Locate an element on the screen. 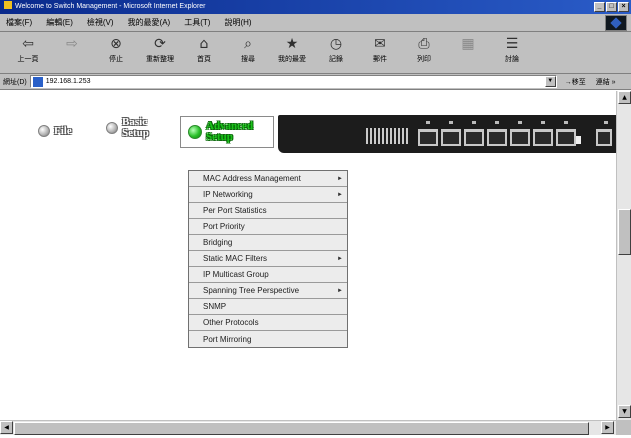 This screenshot has width=631, height=438. menu-item-snmp: SNMP is located at coordinates (268, 307).